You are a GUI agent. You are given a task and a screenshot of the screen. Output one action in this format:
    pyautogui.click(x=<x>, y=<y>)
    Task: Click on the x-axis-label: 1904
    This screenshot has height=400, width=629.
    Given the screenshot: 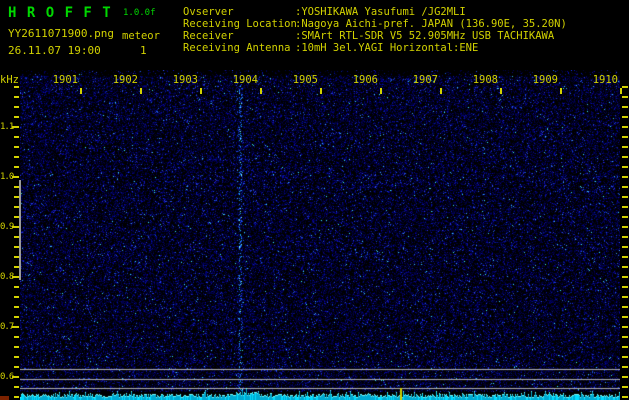 What is the action you would take?
    pyautogui.click(x=245, y=80)
    